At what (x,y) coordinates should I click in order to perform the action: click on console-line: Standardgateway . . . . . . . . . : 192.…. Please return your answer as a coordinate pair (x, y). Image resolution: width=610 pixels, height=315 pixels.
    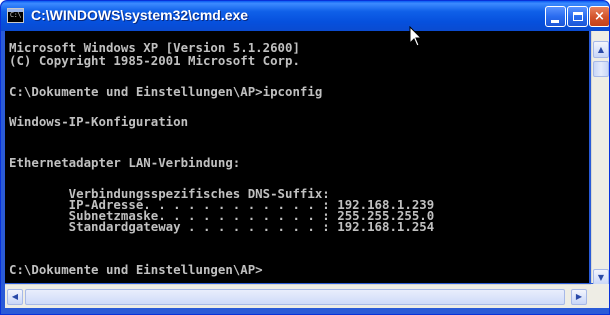
    Looking at the image, I should click on (222, 226).